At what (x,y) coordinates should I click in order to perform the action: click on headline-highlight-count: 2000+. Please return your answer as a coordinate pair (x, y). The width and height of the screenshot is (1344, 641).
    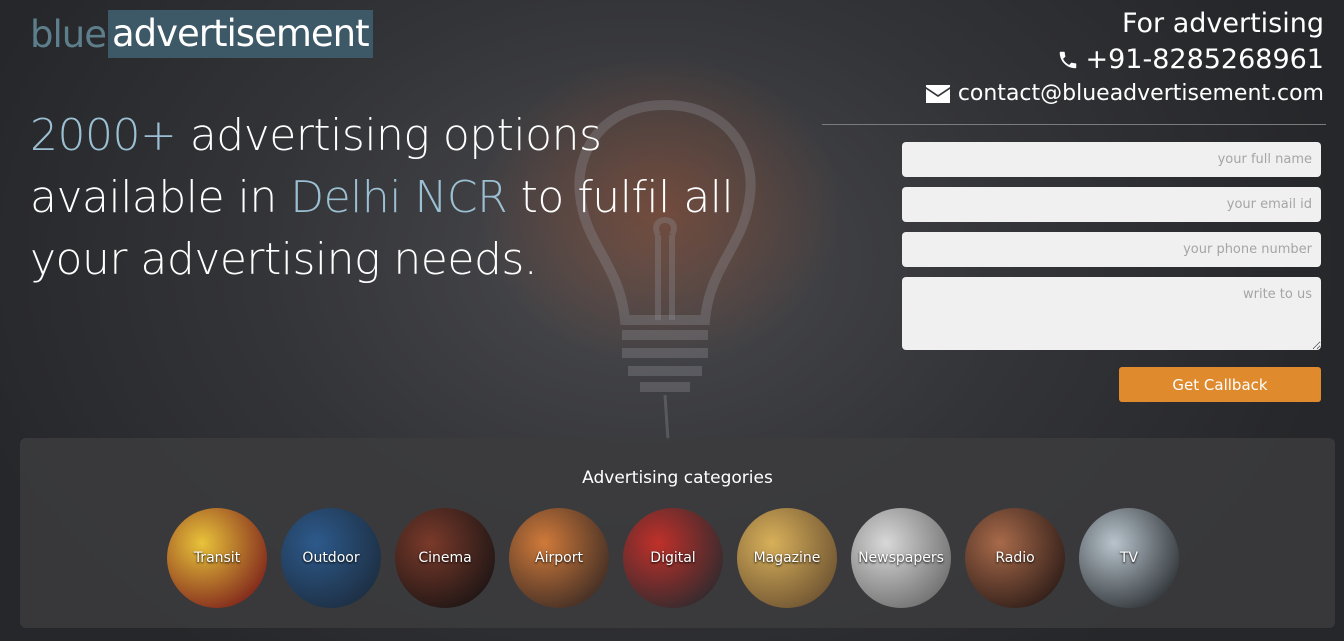
    Looking at the image, I should click on (103, 135).